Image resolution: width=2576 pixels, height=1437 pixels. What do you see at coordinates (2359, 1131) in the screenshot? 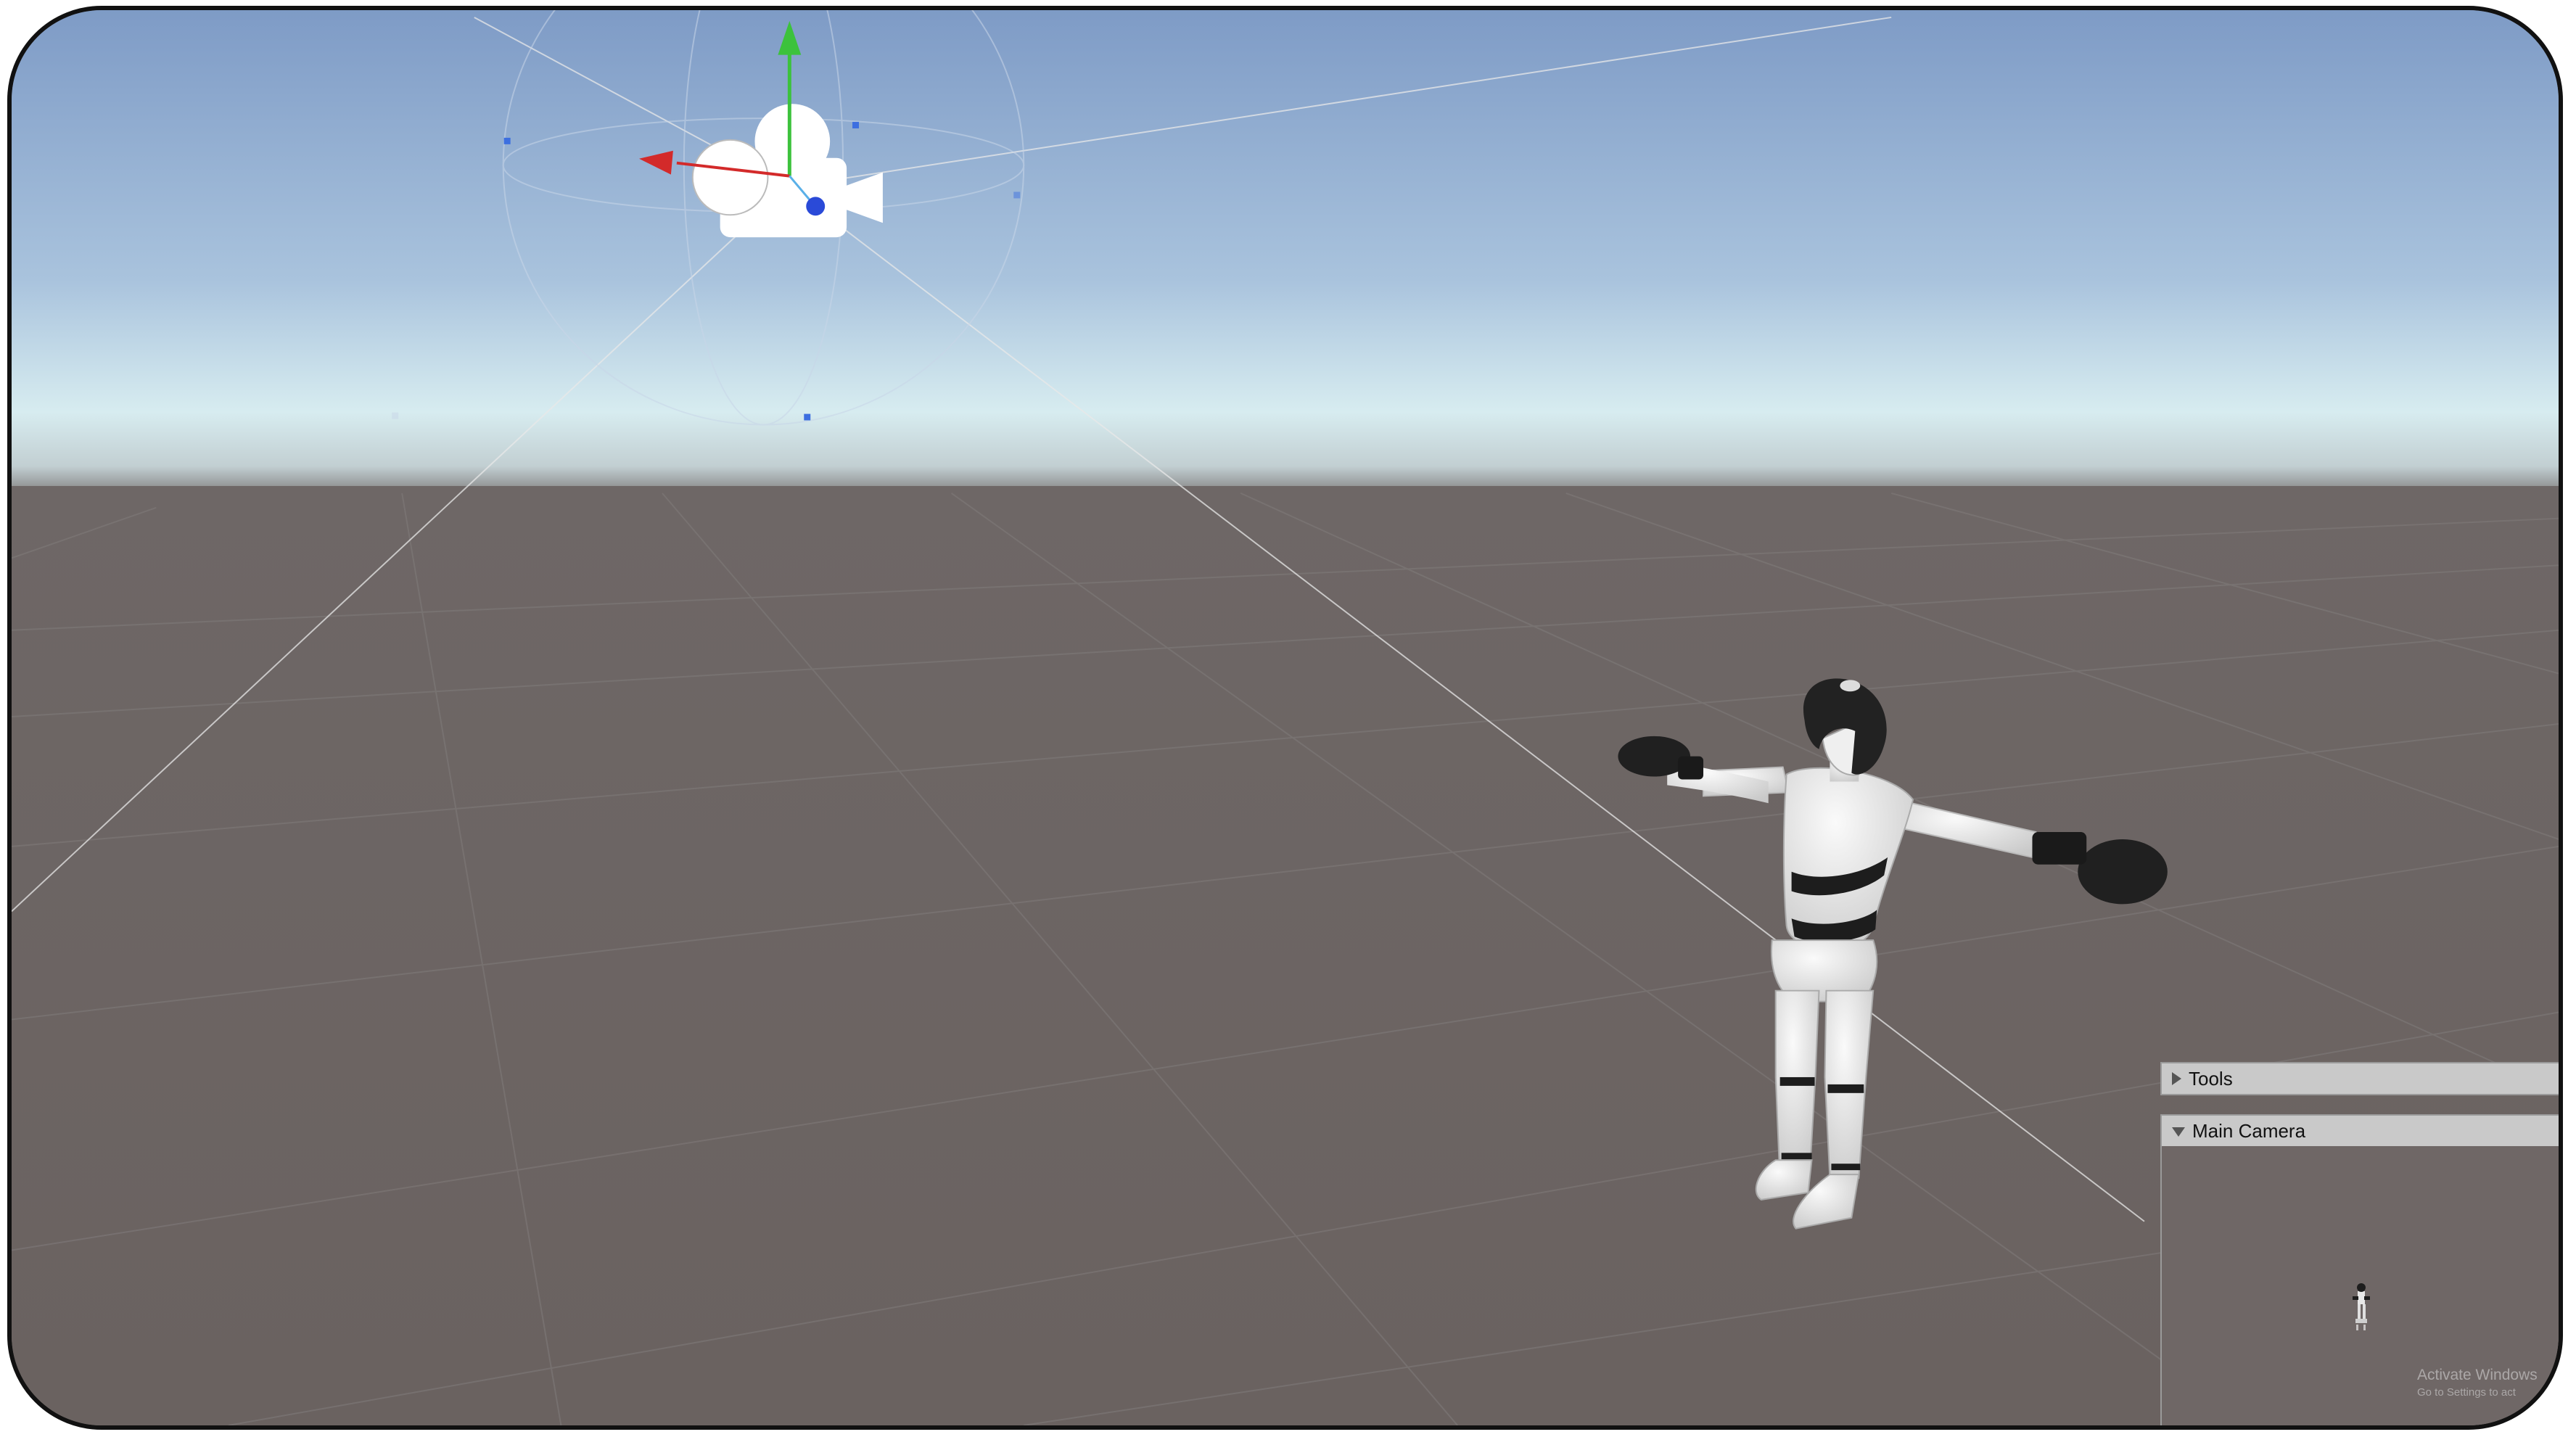
I see `camera-preview-header: Main Camera` at bounding box center [2359, 1131].